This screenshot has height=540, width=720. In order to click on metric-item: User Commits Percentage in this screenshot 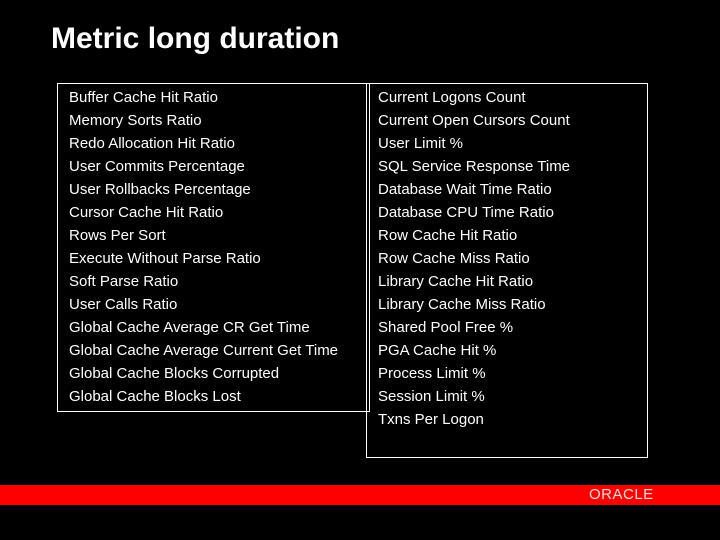, I will do `click(157, 166)`.